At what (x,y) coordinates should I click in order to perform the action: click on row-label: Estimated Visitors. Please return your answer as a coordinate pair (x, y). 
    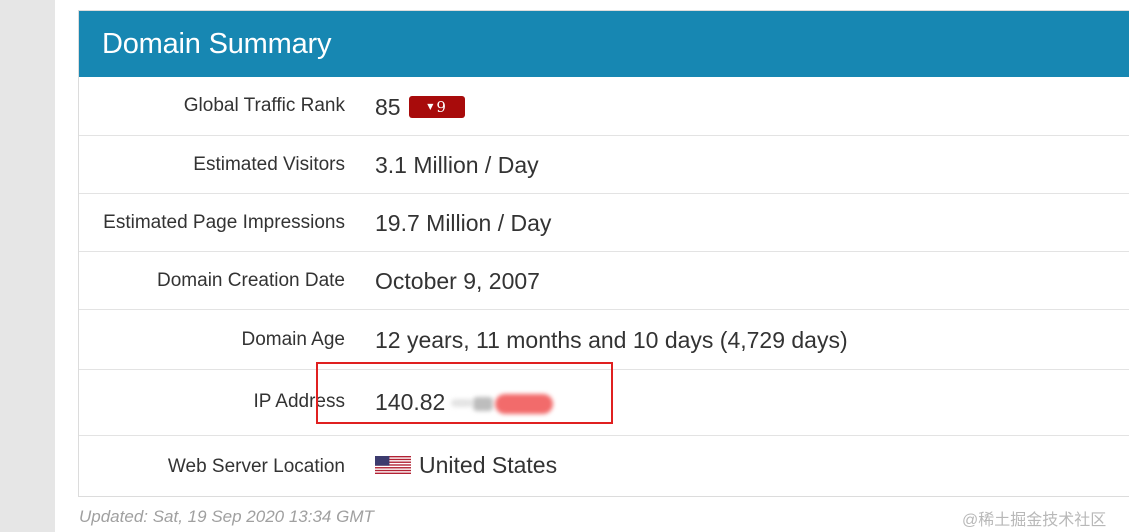
    Looking at the image, I should click on (269, 164).